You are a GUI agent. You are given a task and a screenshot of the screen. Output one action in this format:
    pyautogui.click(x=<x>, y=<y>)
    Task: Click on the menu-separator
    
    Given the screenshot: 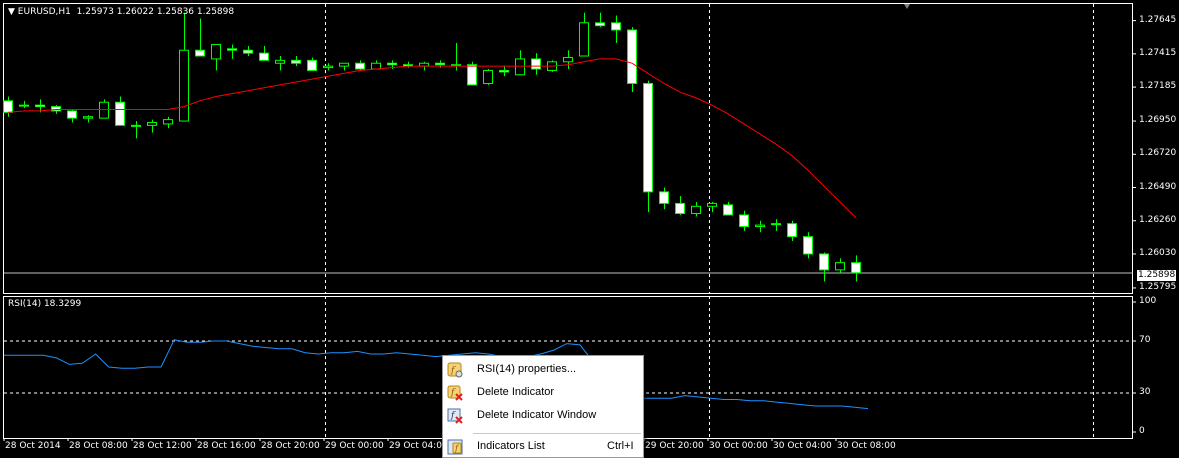 What is the action you would take?
    pyautogui.click(x=557, y=433)
    